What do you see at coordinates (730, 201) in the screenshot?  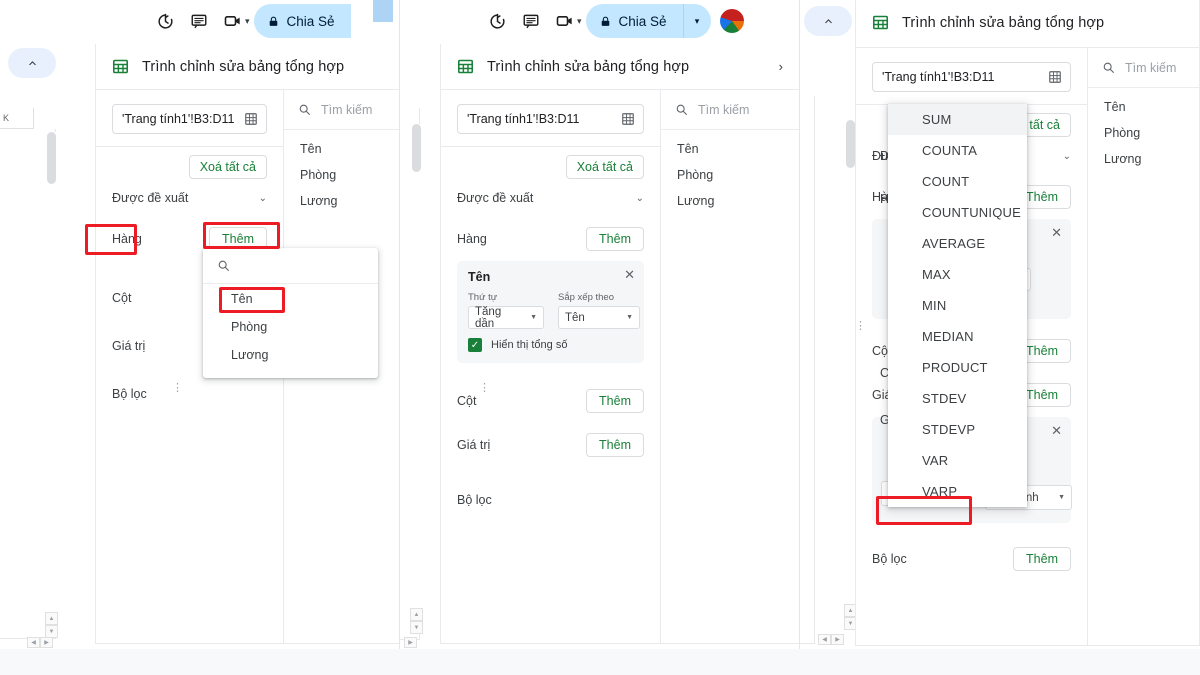 I see `field-item-luong-2: Lương` at bounding box center [730, 201].